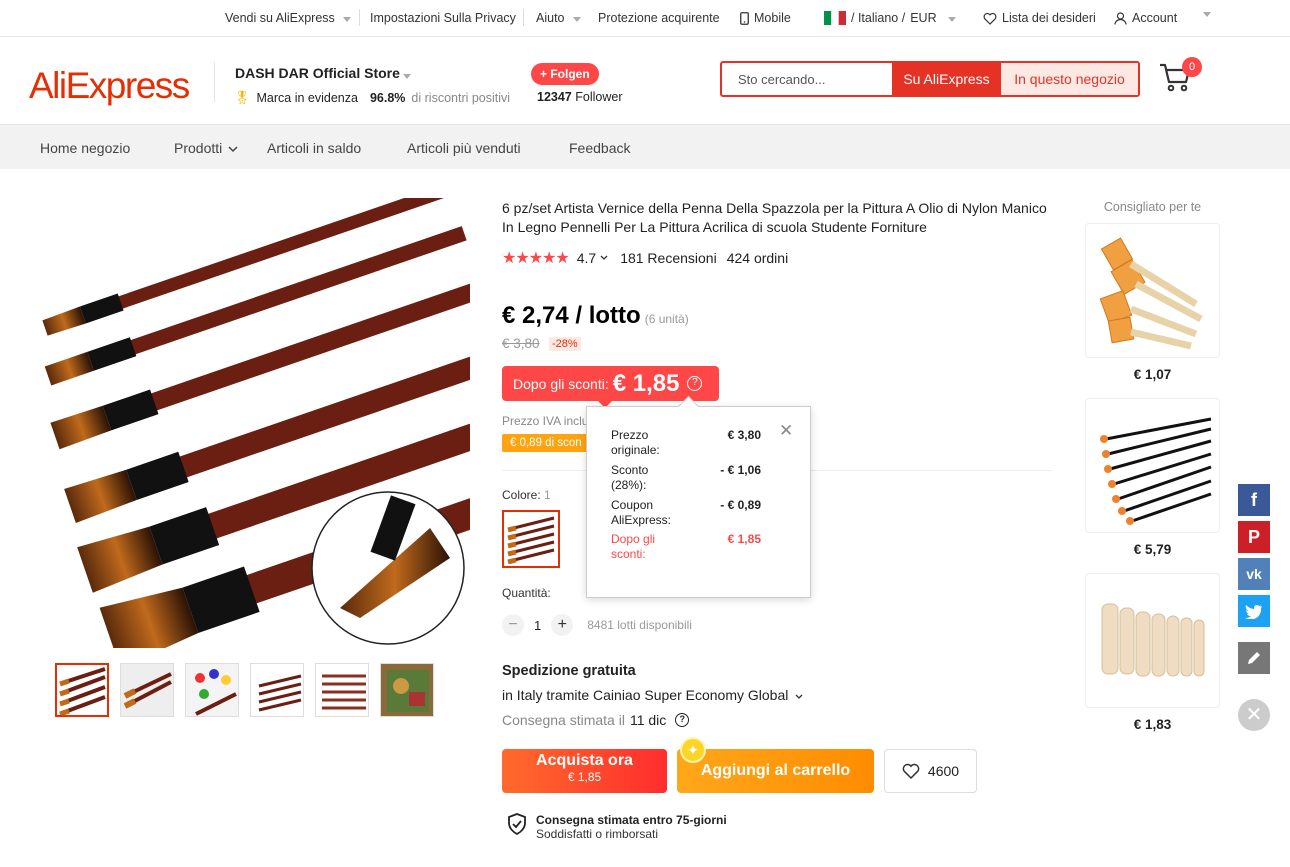 The width and height of the screenshot is (1290, 867). Describe the element at coordinates (85, 148) in the screenshot. I see `nav-home: Home negozio` at that location.